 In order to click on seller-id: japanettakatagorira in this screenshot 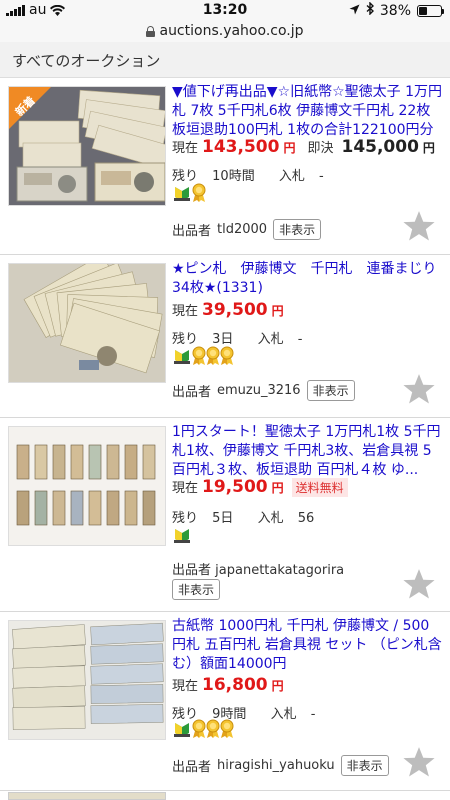, I will do `click(279, 570)`.